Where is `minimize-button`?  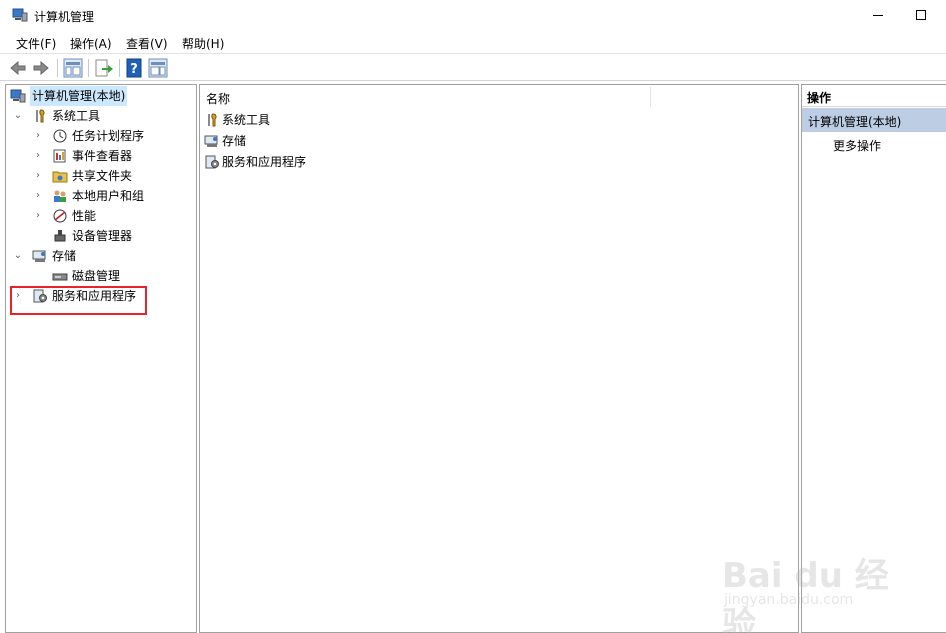 minimize-button is located at coordinates (878, 16).